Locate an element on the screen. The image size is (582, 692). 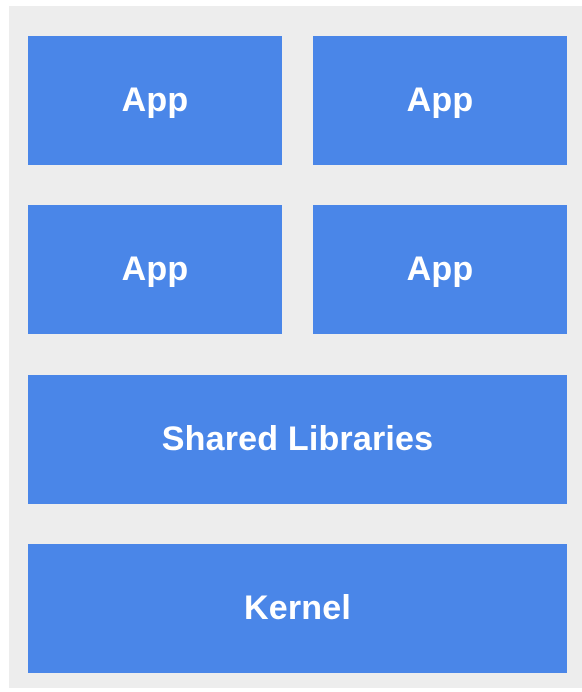
app-label-3: App is located at coordinates (155, 269).